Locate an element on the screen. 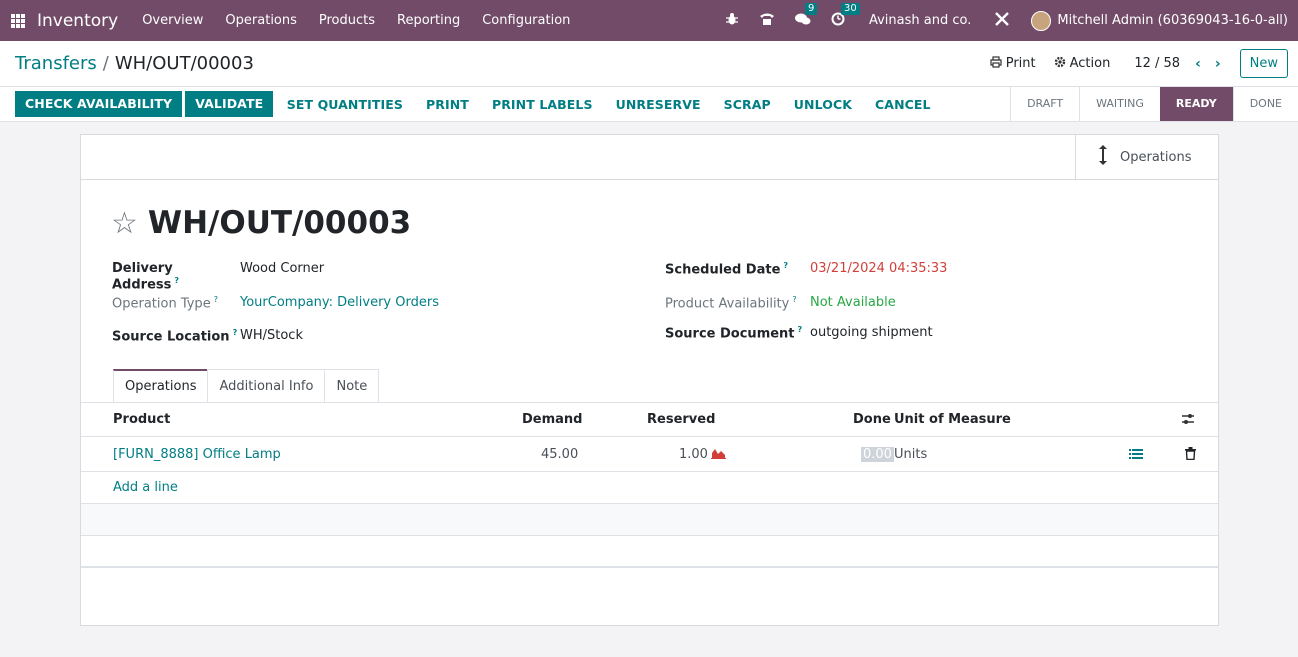 The height and width of the screenshot is (657, 1298). product-availability-label: Product Availability? is located at coordinates (731, 303).